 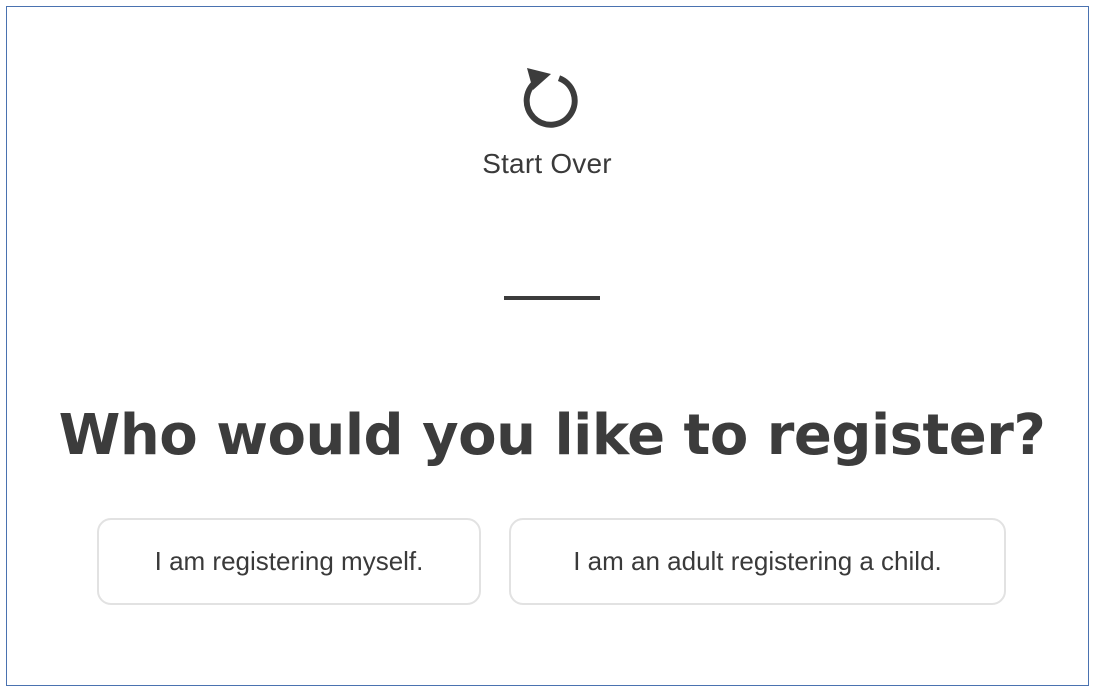 What do you see at coordinates (757, 561) in the screenshot?
I see `register-child-button: I am an adult registering a child.` at bounding box center [757, 561].